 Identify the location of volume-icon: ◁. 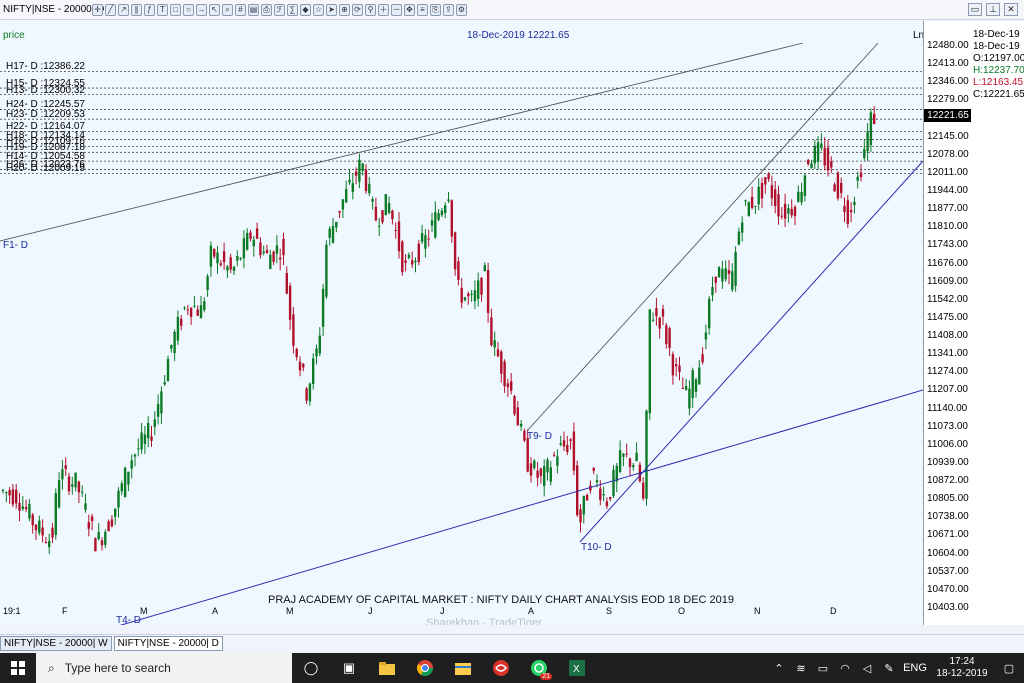
(867, 668).